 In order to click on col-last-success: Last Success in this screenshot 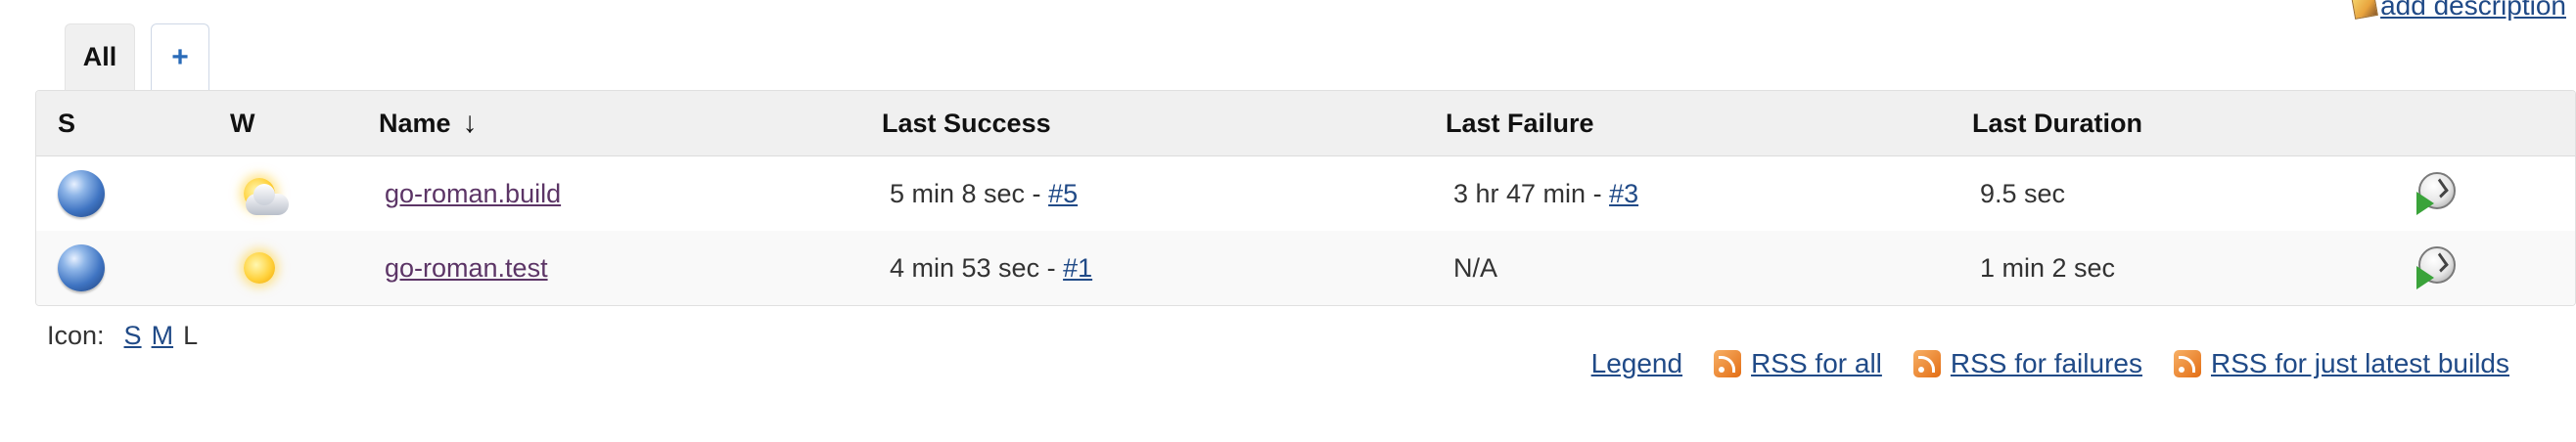, I will do `click(967, 124)`.